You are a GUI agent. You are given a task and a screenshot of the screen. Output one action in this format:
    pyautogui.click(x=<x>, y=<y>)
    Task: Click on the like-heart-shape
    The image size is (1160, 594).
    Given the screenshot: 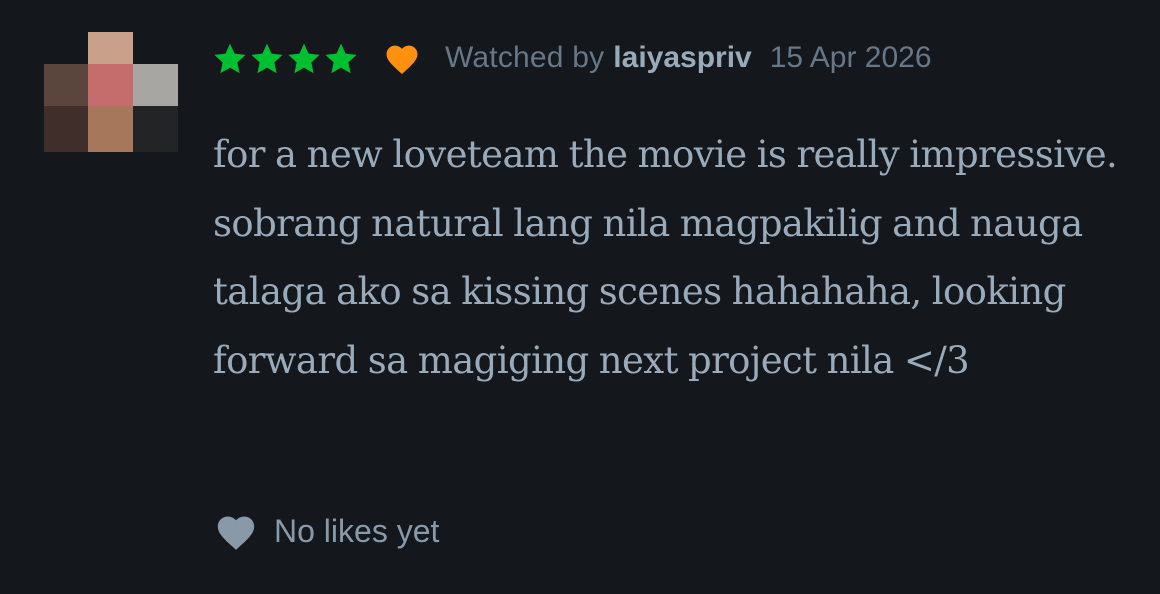 What is the action you would take?
    pyautogui.click(x=236, y=533)
    